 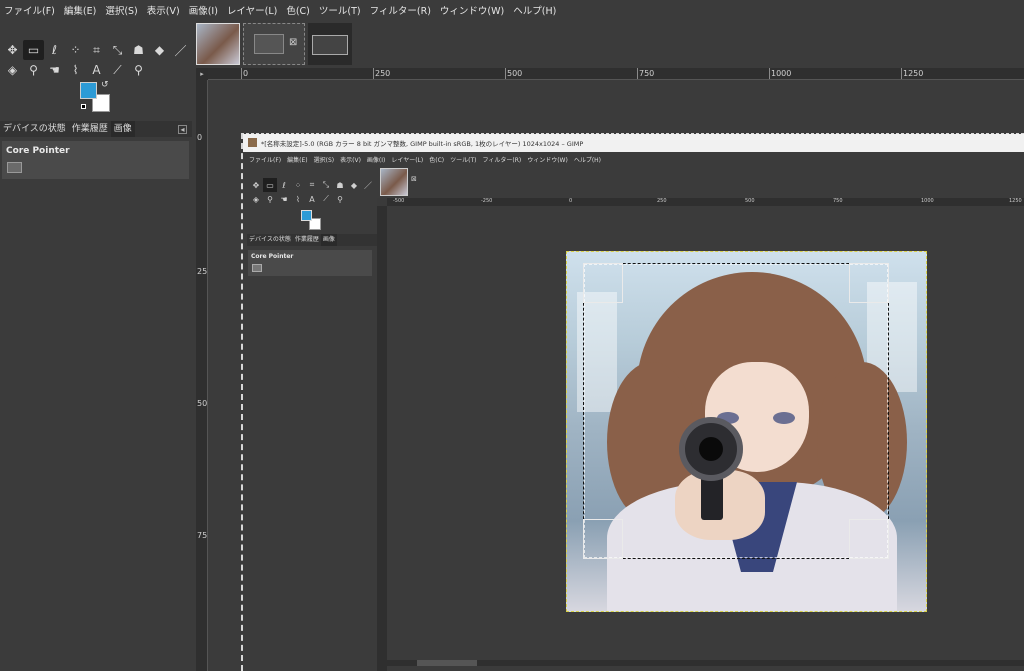 What do you see at coordinates (705, 202) in the screenshot?
I see `nested-horizontal-ruler: -500 -250 0 250 500 750 1000 1250` at bounding box center [705, 202].